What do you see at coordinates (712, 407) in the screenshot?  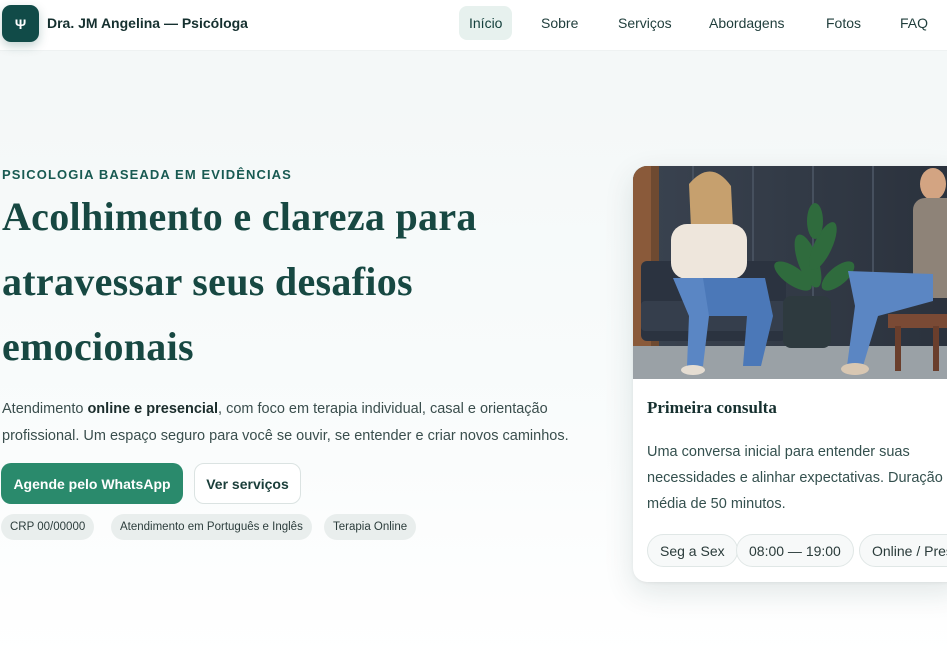 I see `card-title: Primeira consulta` at bounding box center [712, 407].